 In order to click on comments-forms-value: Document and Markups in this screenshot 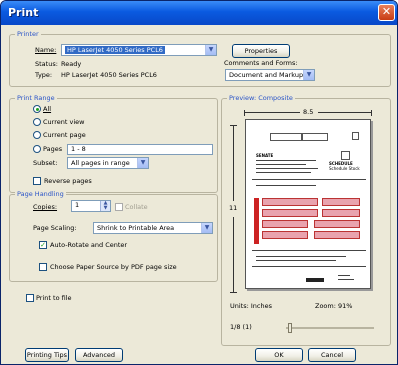, I will do `click(268, 75)`.